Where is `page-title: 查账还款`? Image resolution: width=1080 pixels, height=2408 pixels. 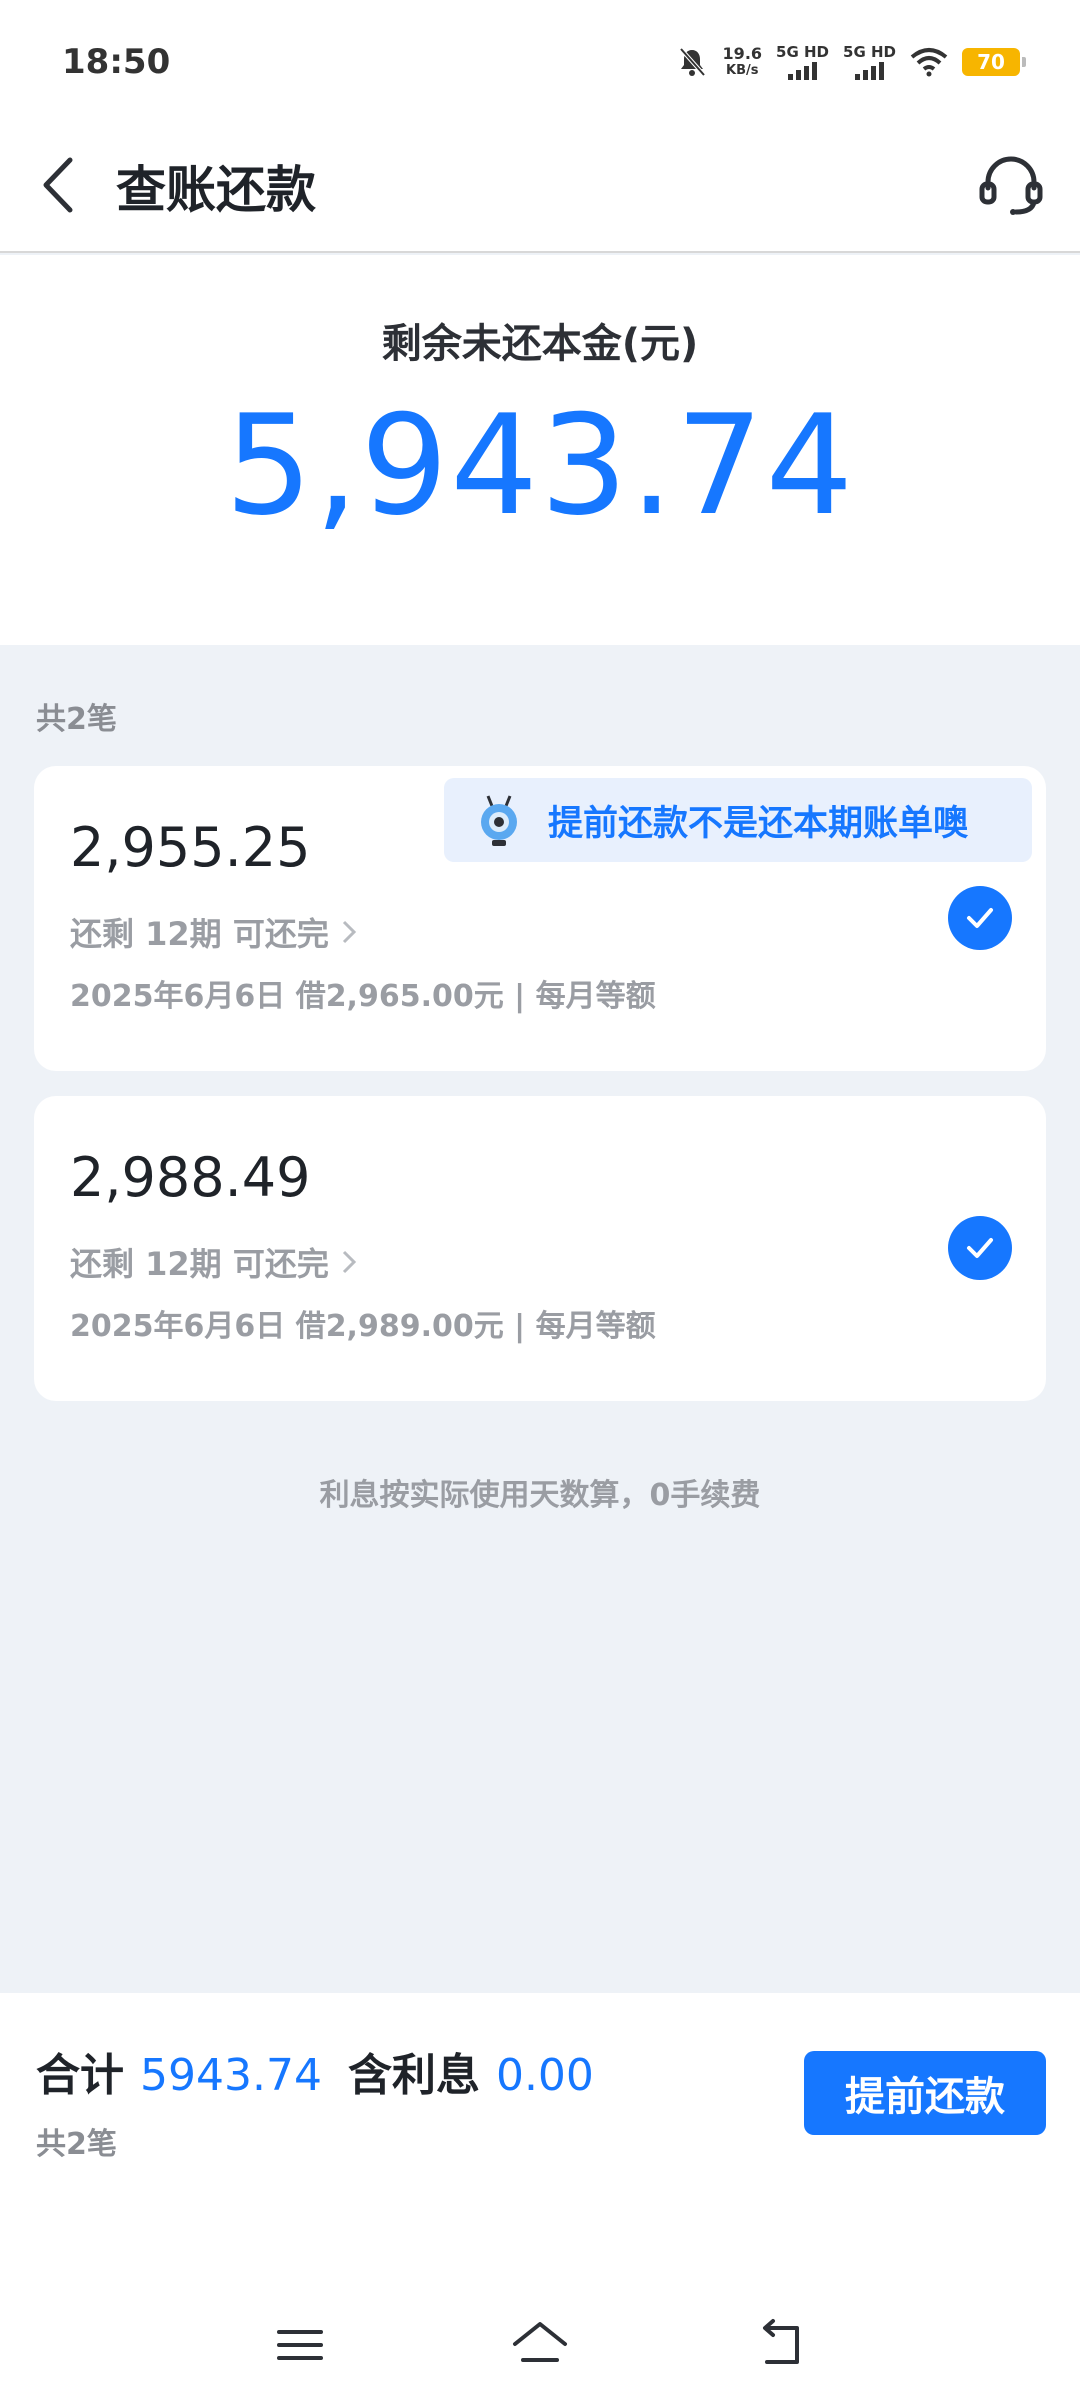 page-title: 查账还款 is located at coordinates (216, 190).